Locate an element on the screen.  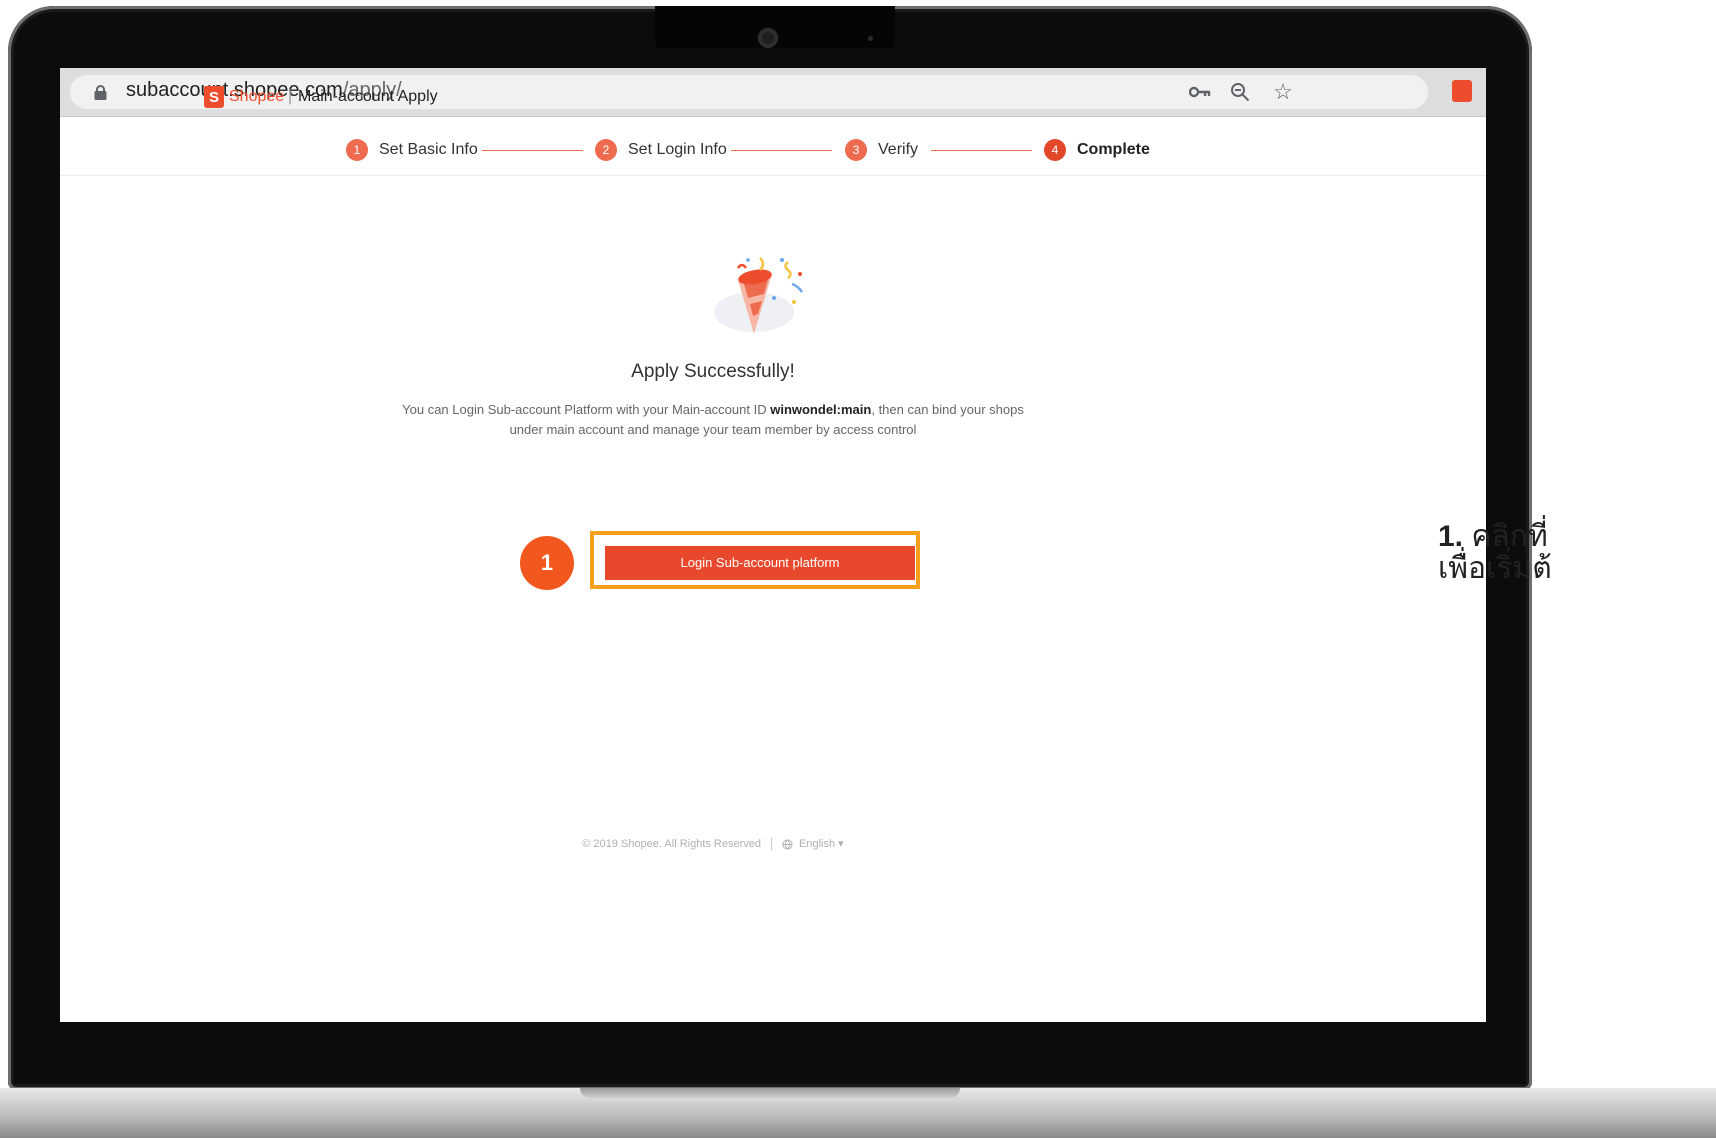
webcam-icon is located at coordinates (768, 38).